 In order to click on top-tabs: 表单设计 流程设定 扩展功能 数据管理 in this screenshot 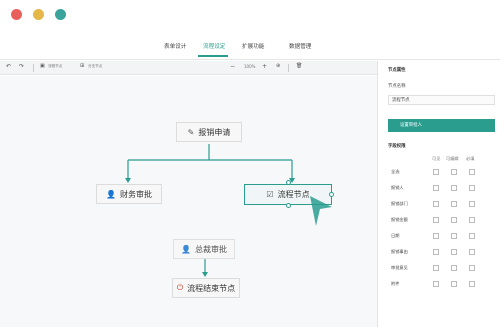, I will do `click(250, 48)`.